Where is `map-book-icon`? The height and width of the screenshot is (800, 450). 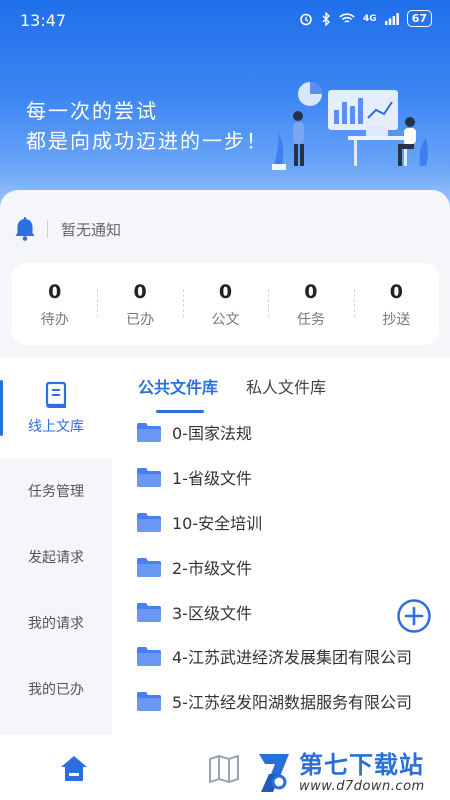
map-book-icon is located at coordinates (224, 769).